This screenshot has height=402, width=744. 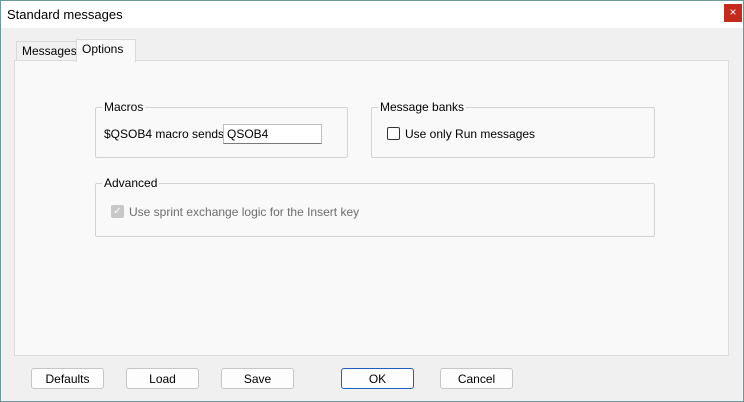 What do you see at coordinates (131, 183) in the screenshot?
I see `advanced-group-label: Advanced` at bounding box center [131, 183].